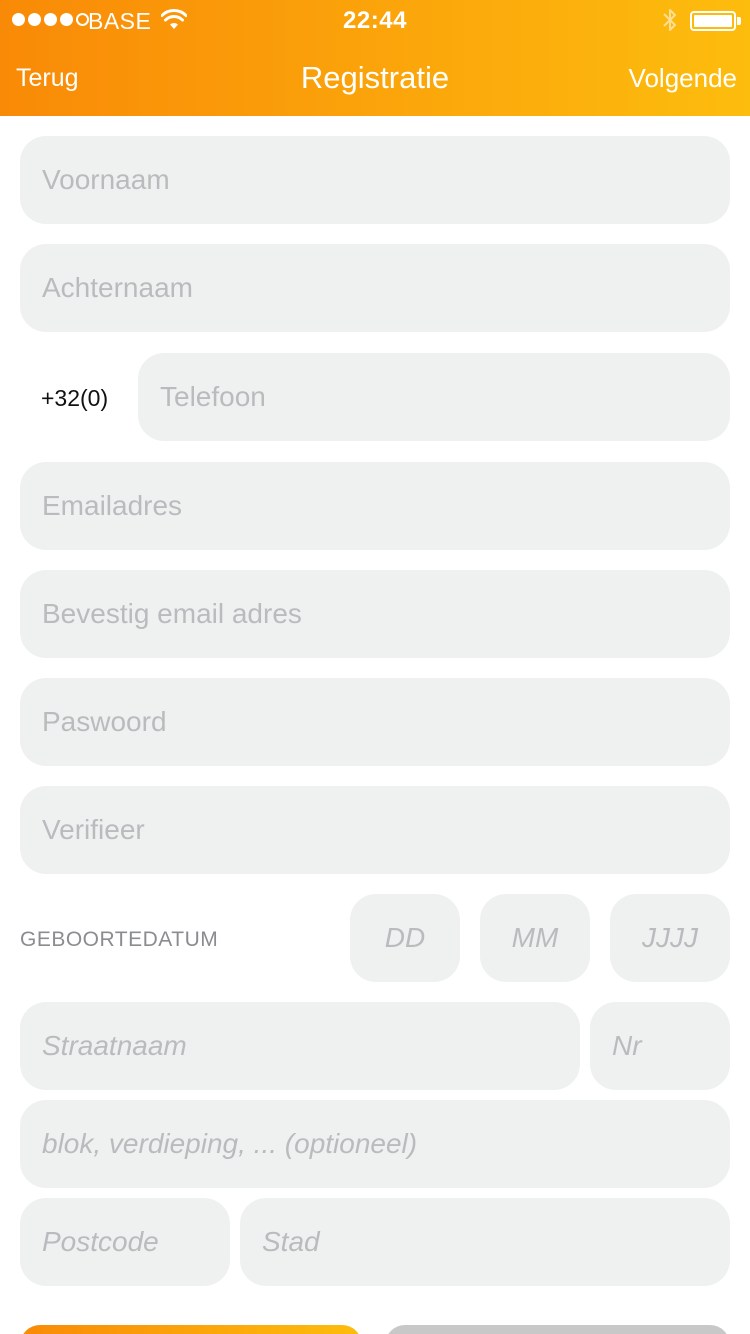  What do you see at coordinates (405, 938) in the screenshot?
I see `birth-day-field` at bounding box center [405, 938].